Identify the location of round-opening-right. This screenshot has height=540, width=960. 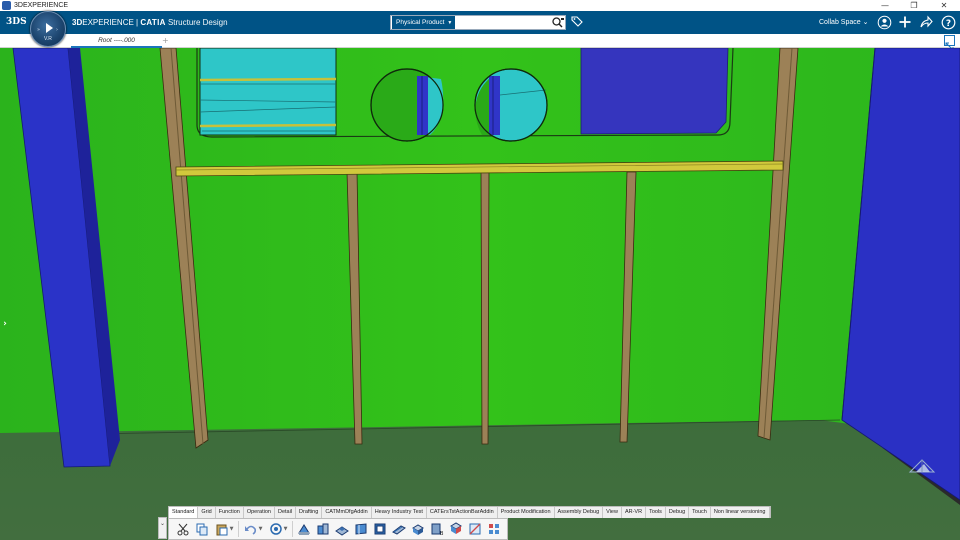
(511, 105).